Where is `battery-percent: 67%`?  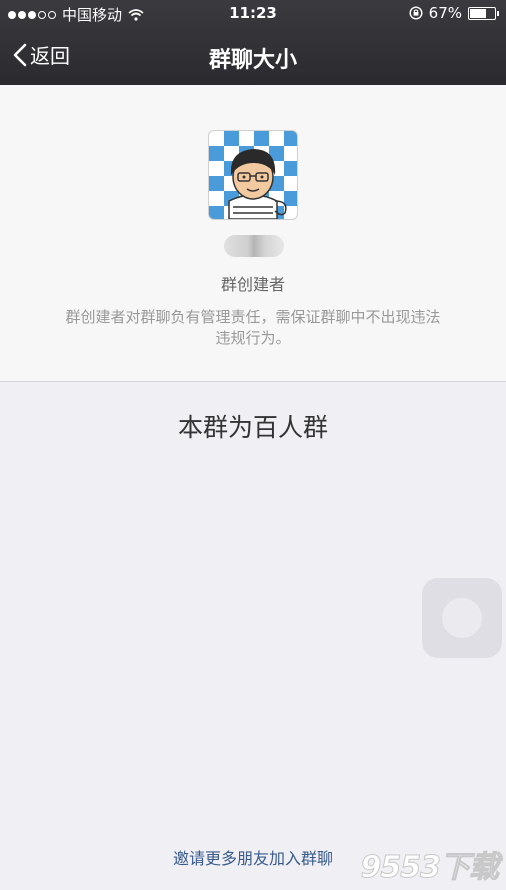 battery-percent: 67% is located at coordinates (445, 13).